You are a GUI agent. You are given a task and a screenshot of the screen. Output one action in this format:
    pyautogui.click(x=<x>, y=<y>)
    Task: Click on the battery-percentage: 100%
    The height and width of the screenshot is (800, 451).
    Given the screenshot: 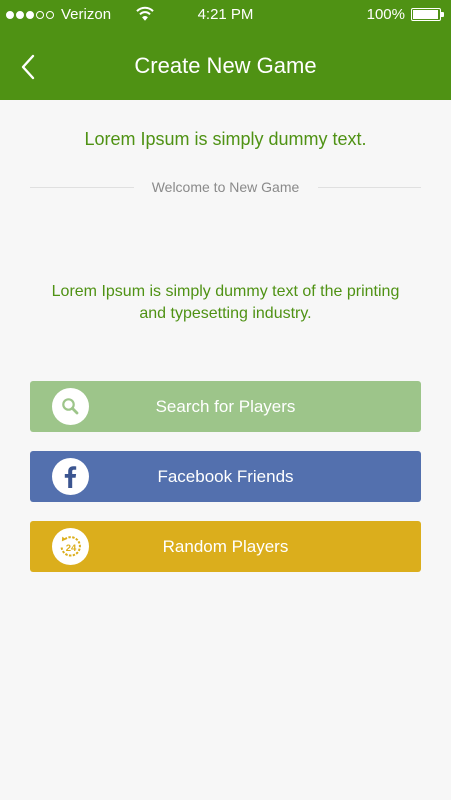 What is the action you would take?
    pyautogui.click(x=385, y=14)
    